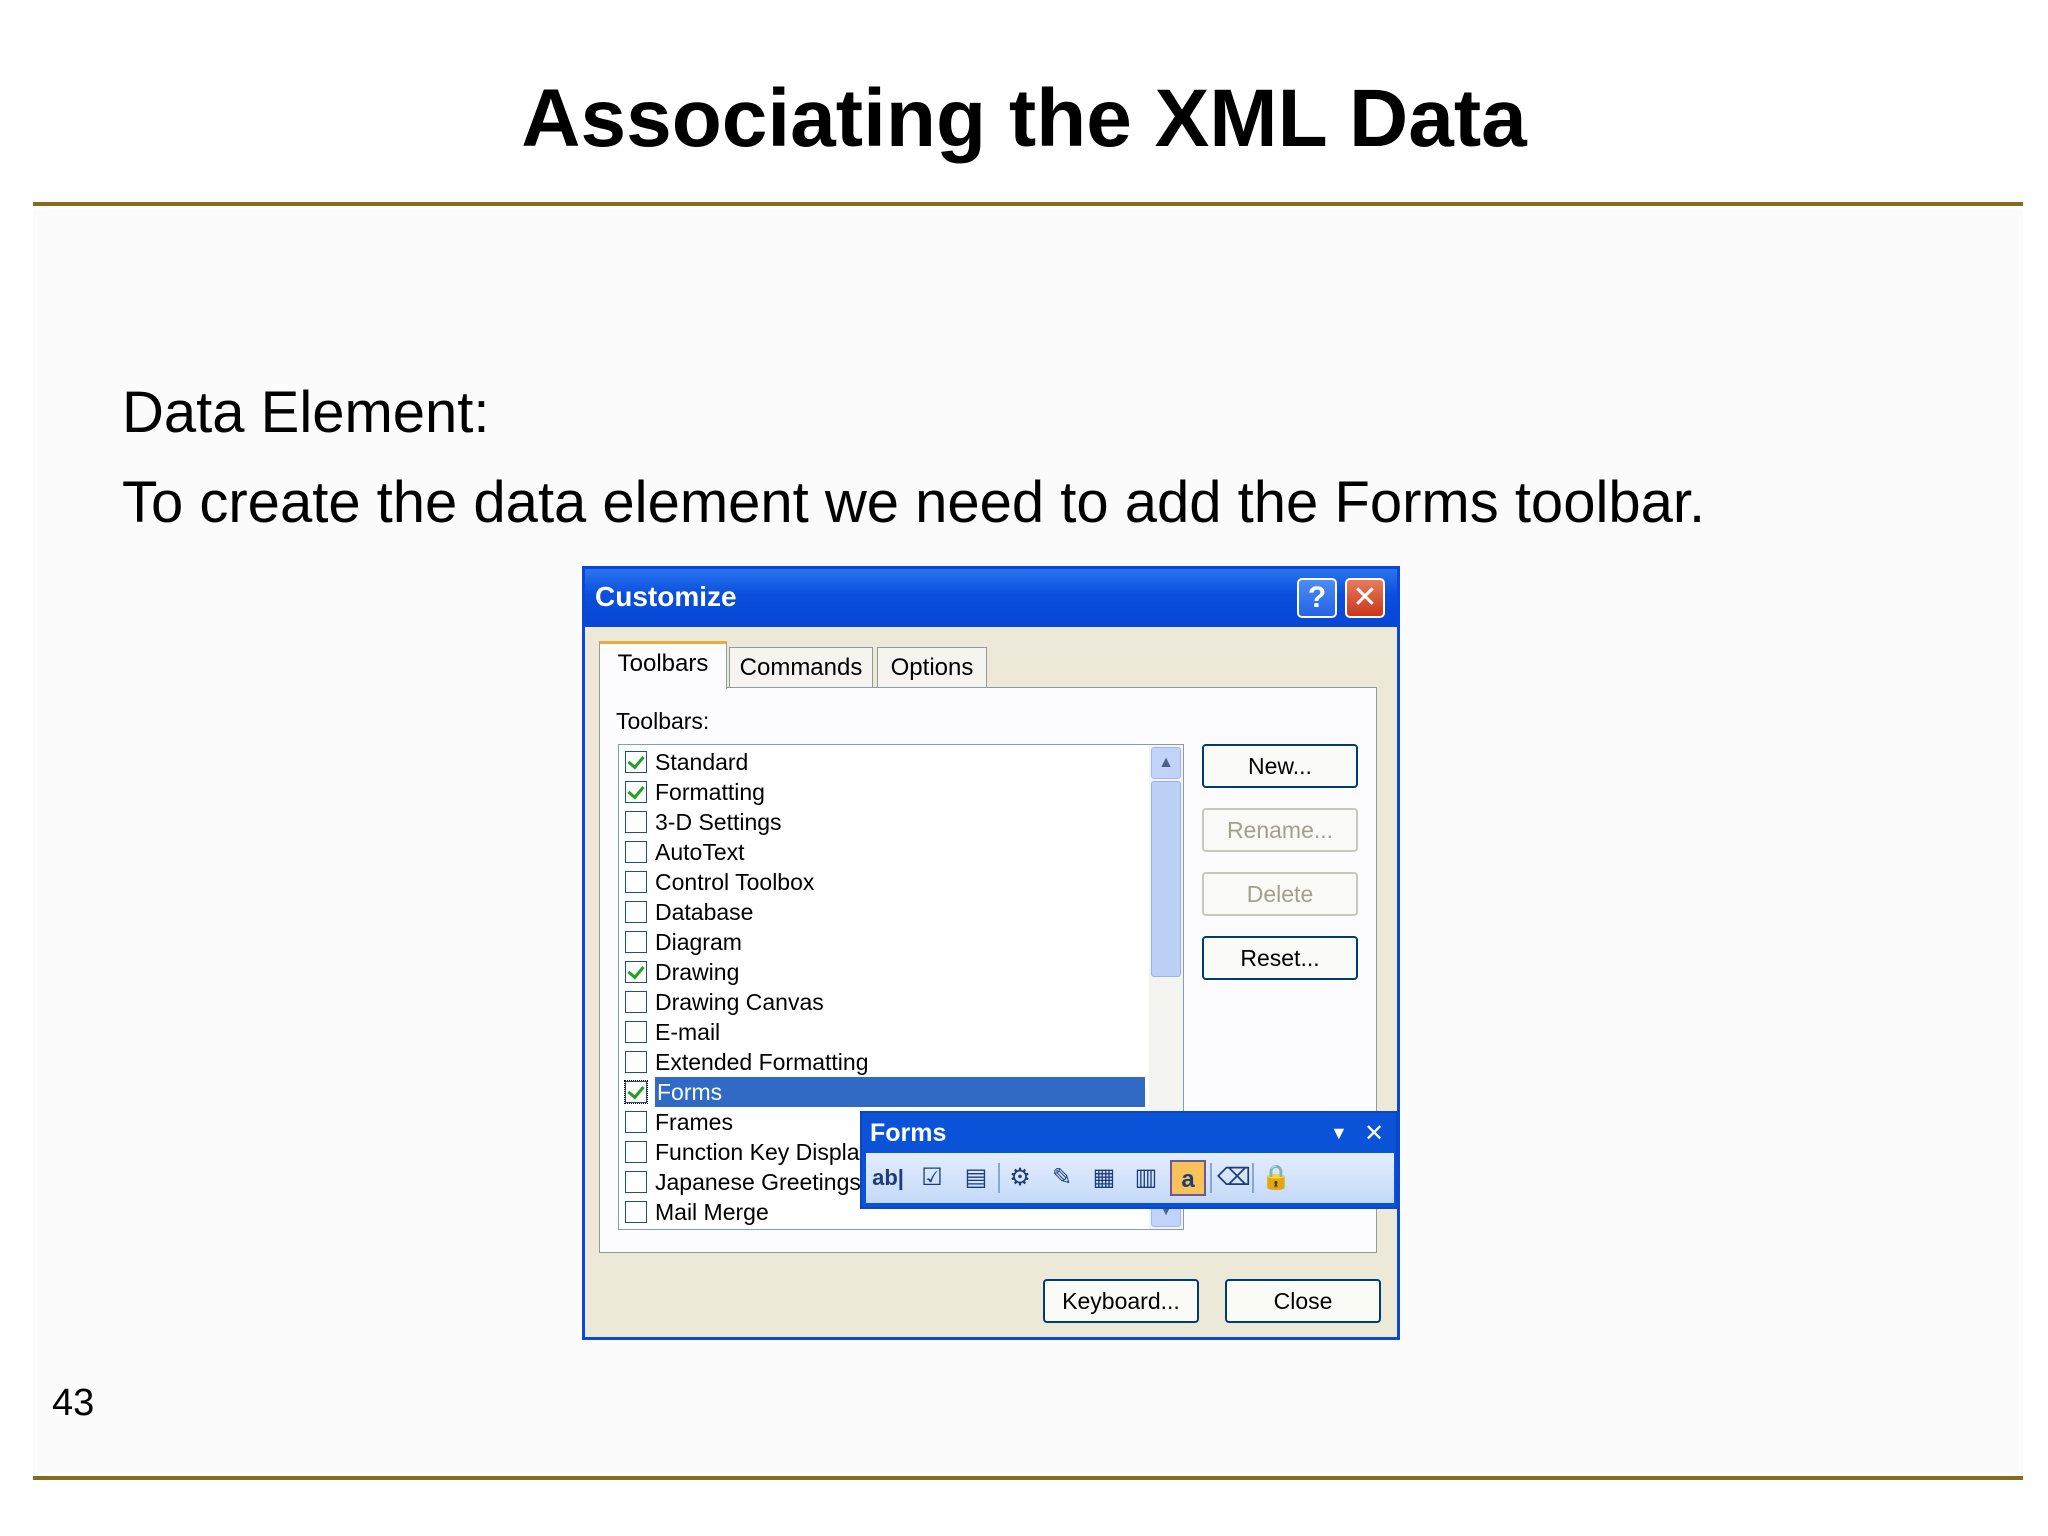 This screenshot has height=1536, width=2048. I want to click on toolbar-item-label: Standard, so click(702, 762).